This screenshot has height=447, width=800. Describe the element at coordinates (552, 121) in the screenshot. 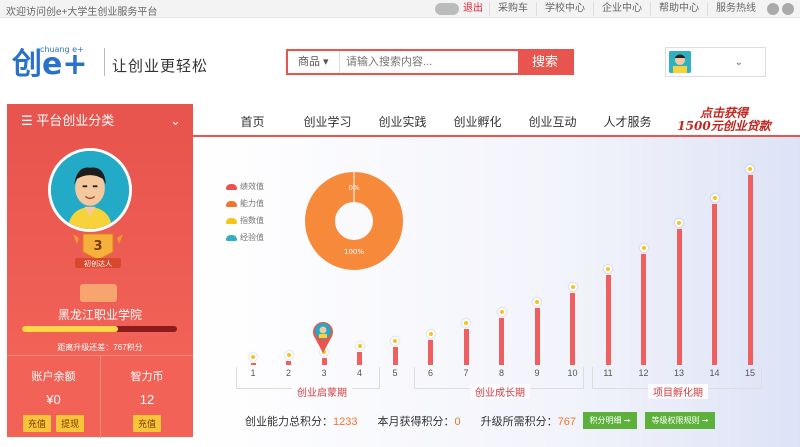

I see `nav-item-interaction: 创业互动` at that location.